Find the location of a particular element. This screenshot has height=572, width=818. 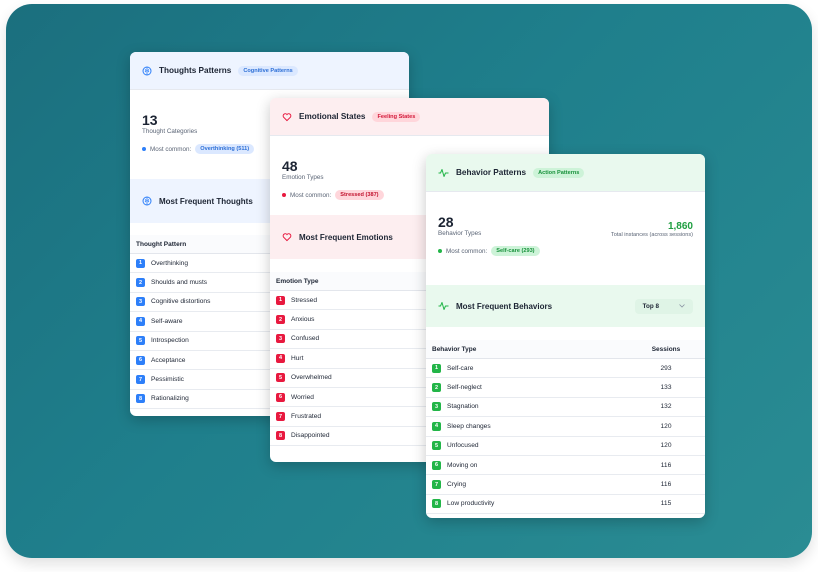

item-label: Rationalizing is located at coordinates (170, 399).